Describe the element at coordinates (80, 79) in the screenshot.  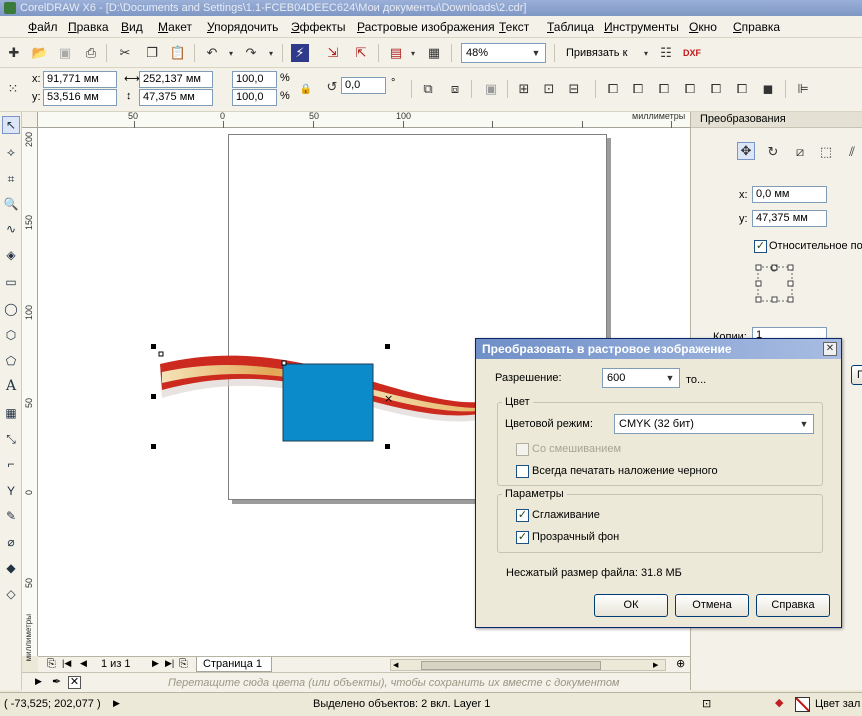
I see `position-x-input: 91,771 мм` at that location.